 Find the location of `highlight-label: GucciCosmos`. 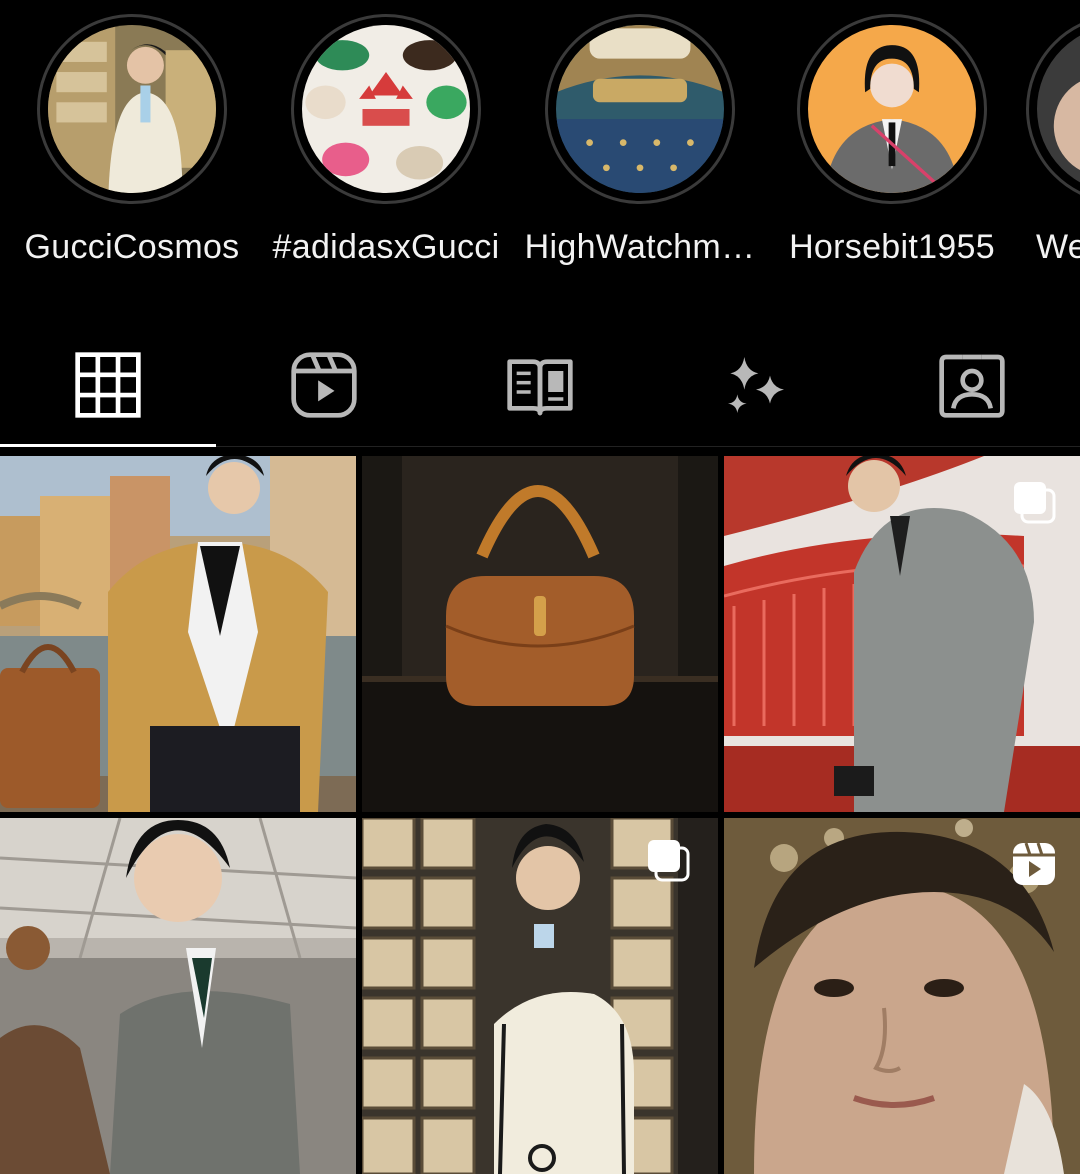

highlight-label: GucciCosmos is located at coordinates (132, 247).